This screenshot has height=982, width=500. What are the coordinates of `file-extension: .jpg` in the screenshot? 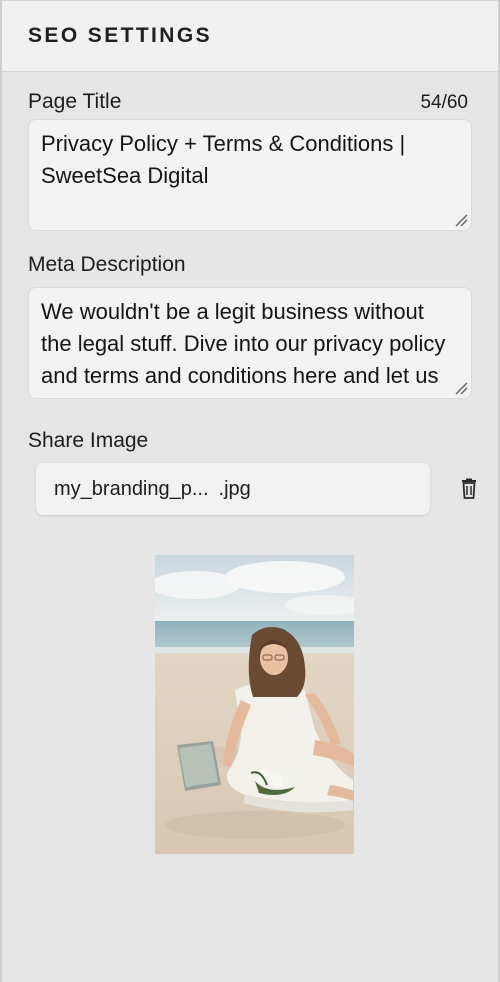 It's located at (234, 488).